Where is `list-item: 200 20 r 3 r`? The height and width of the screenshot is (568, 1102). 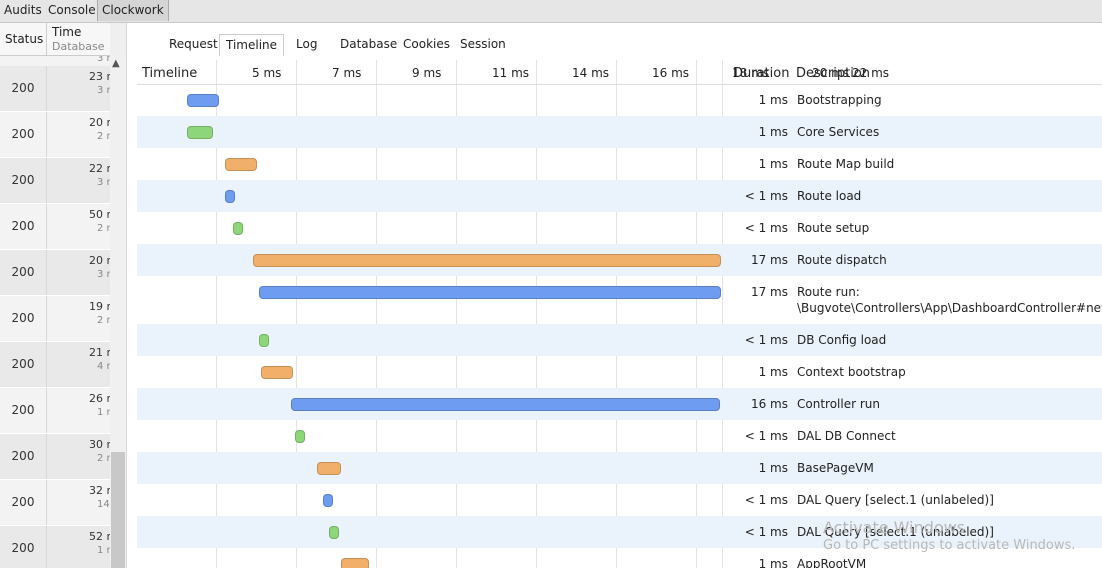 list-item: 200 20 r 3 r is located at coordinates (55, 273).